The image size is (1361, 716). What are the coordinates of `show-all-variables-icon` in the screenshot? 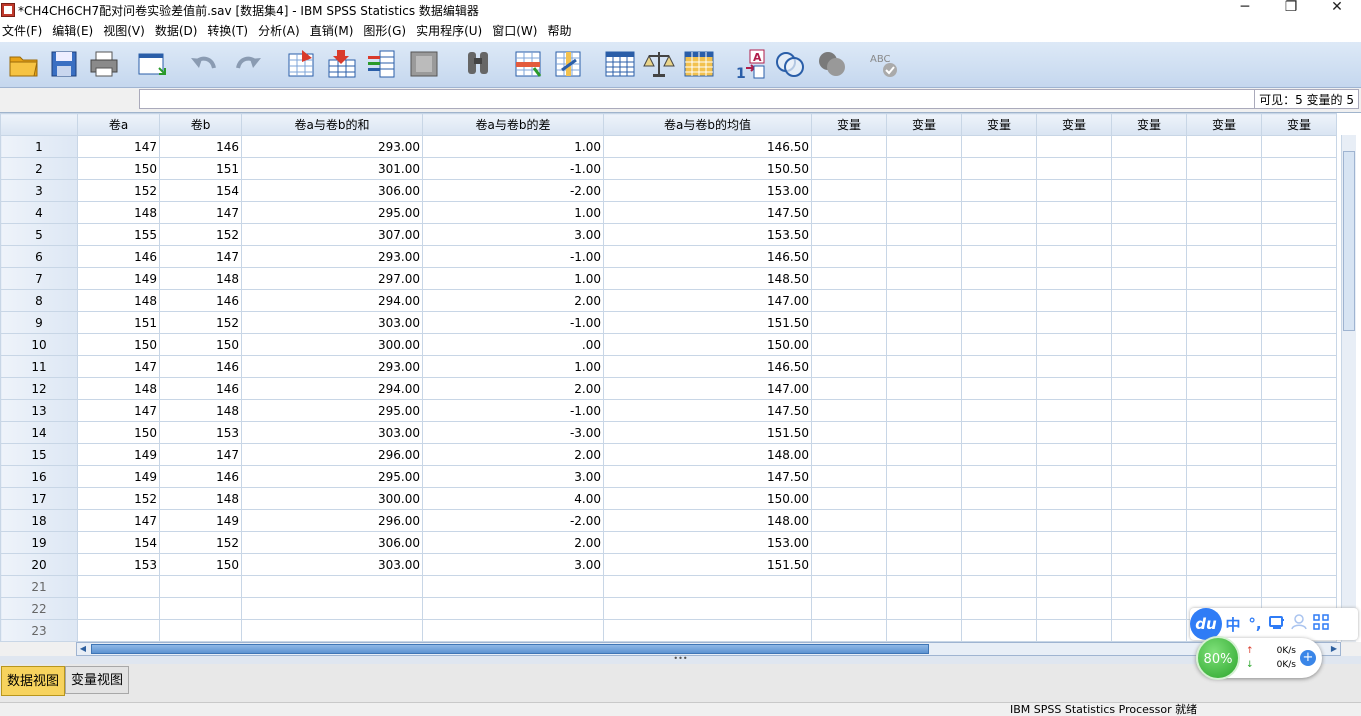 It's located at (832, 64).